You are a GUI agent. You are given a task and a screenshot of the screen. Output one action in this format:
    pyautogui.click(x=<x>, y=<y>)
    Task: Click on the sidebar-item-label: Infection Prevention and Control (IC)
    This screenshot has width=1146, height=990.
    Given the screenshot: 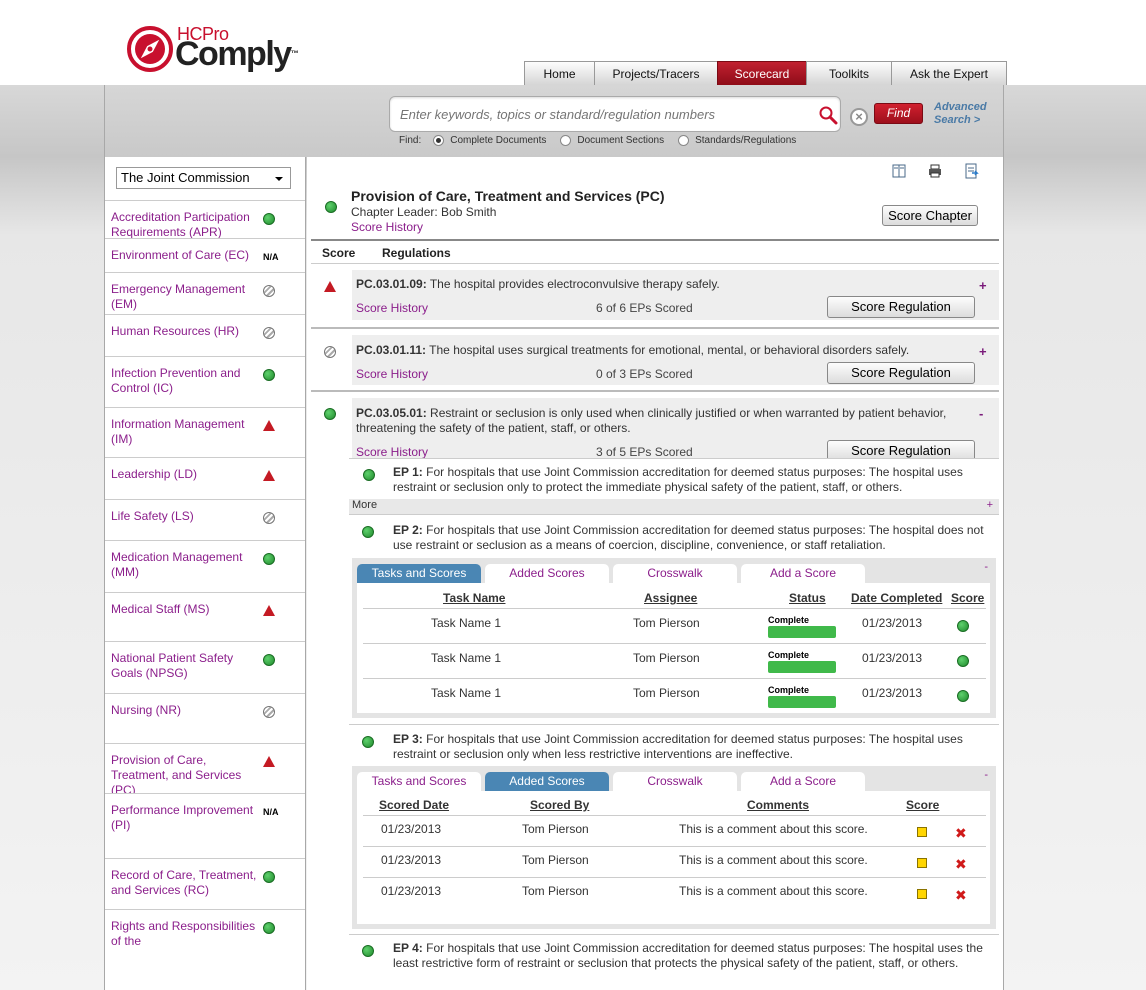 What is the action you would take?
    pyautogui.click(x=176, y=380)
    